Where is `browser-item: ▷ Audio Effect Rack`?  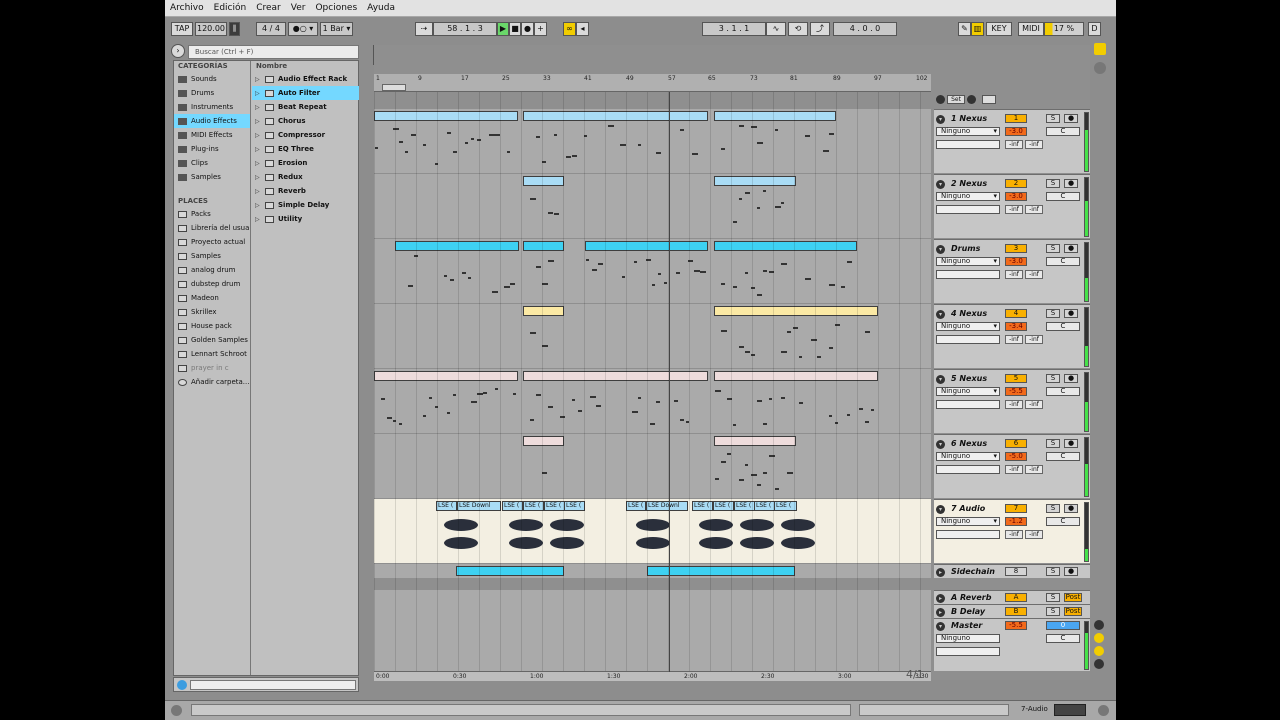 browser-item: ▷ Audio Effect Rack is located at coordinates (305, 79).